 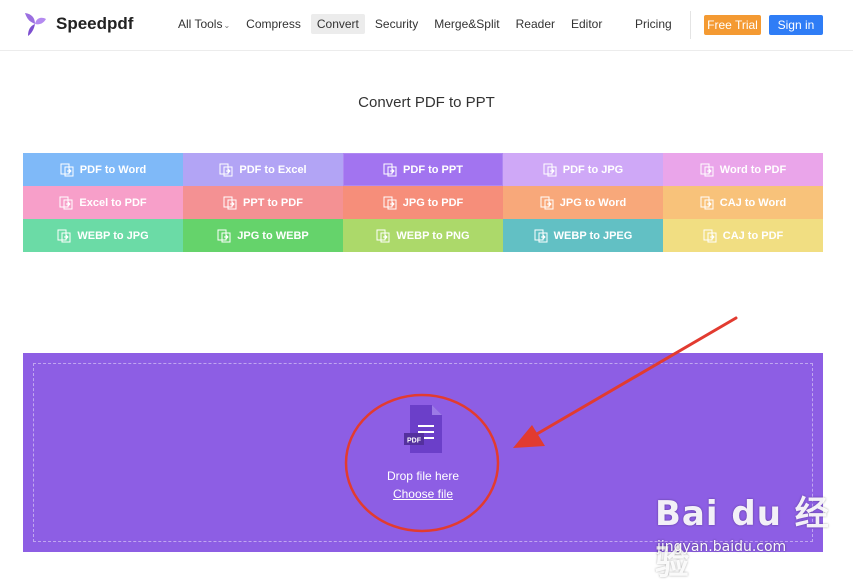 I want to click on tool-excel-to-pdf: Excel to PDF, so click(x=103, y=202).